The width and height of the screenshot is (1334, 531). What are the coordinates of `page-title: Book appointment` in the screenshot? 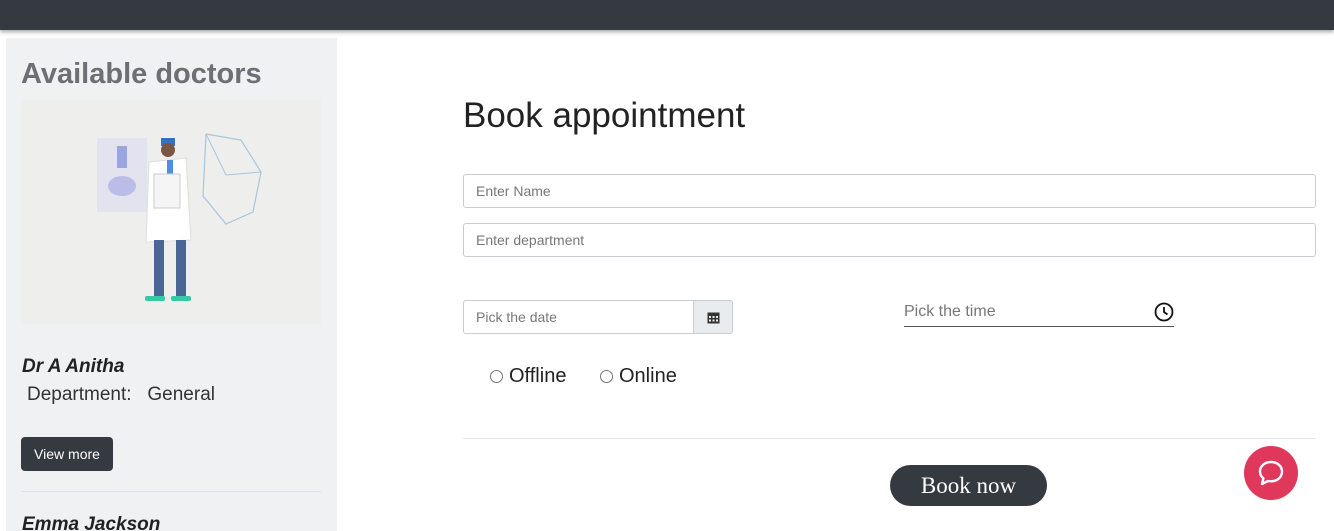 It's located at (604, 115).